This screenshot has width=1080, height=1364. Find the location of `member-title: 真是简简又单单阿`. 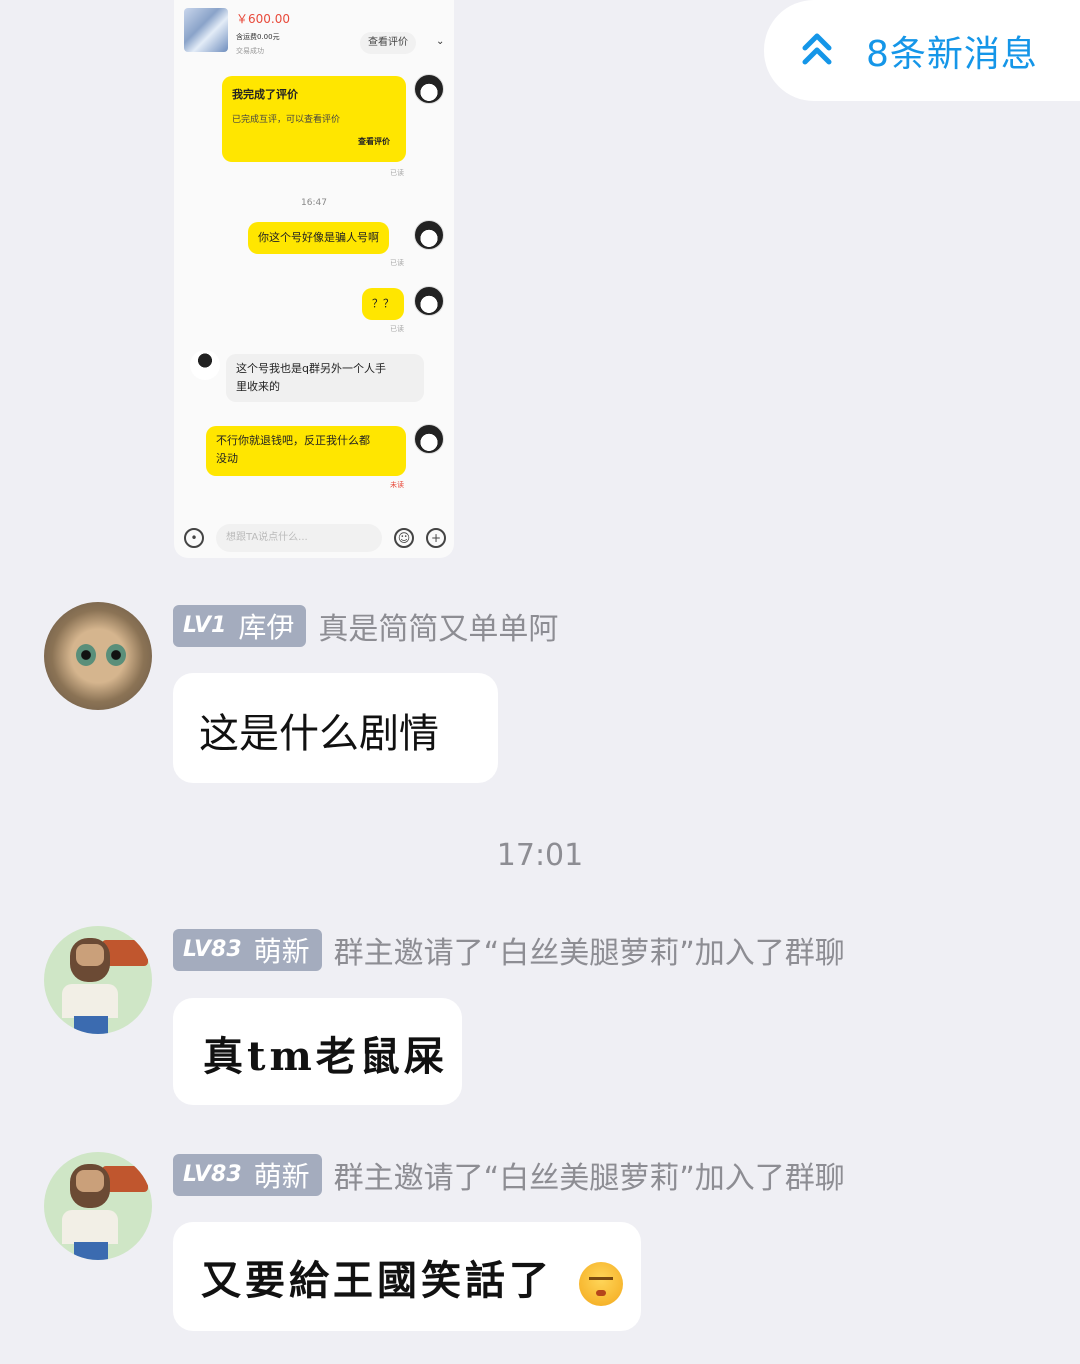

member-title: 真是简简又单单阿 is located at coordinates (438, 629).